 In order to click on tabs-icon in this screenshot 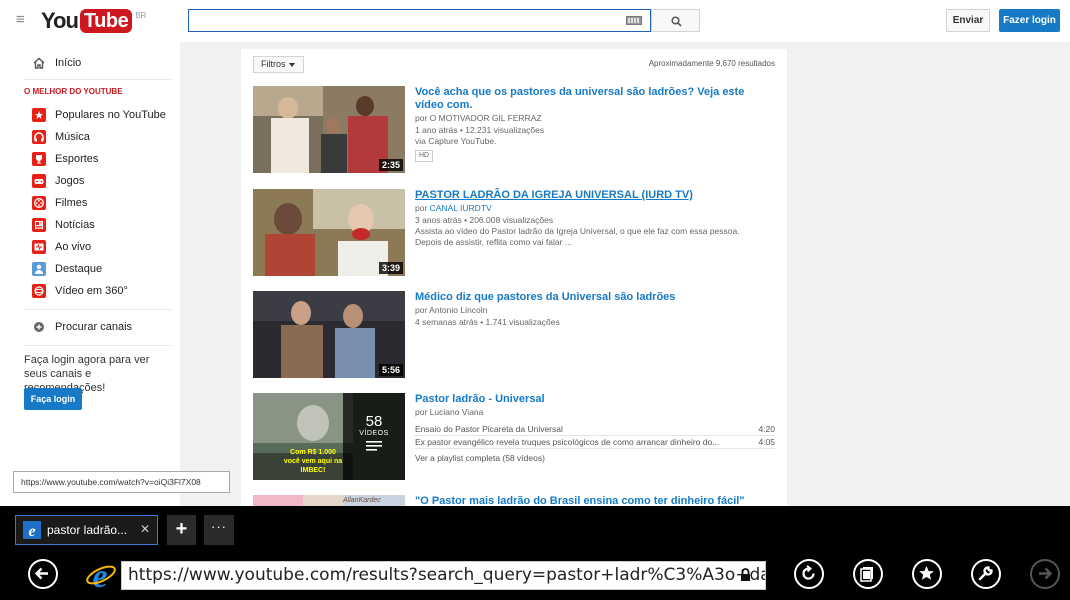, I will do `click(866, 574)`.